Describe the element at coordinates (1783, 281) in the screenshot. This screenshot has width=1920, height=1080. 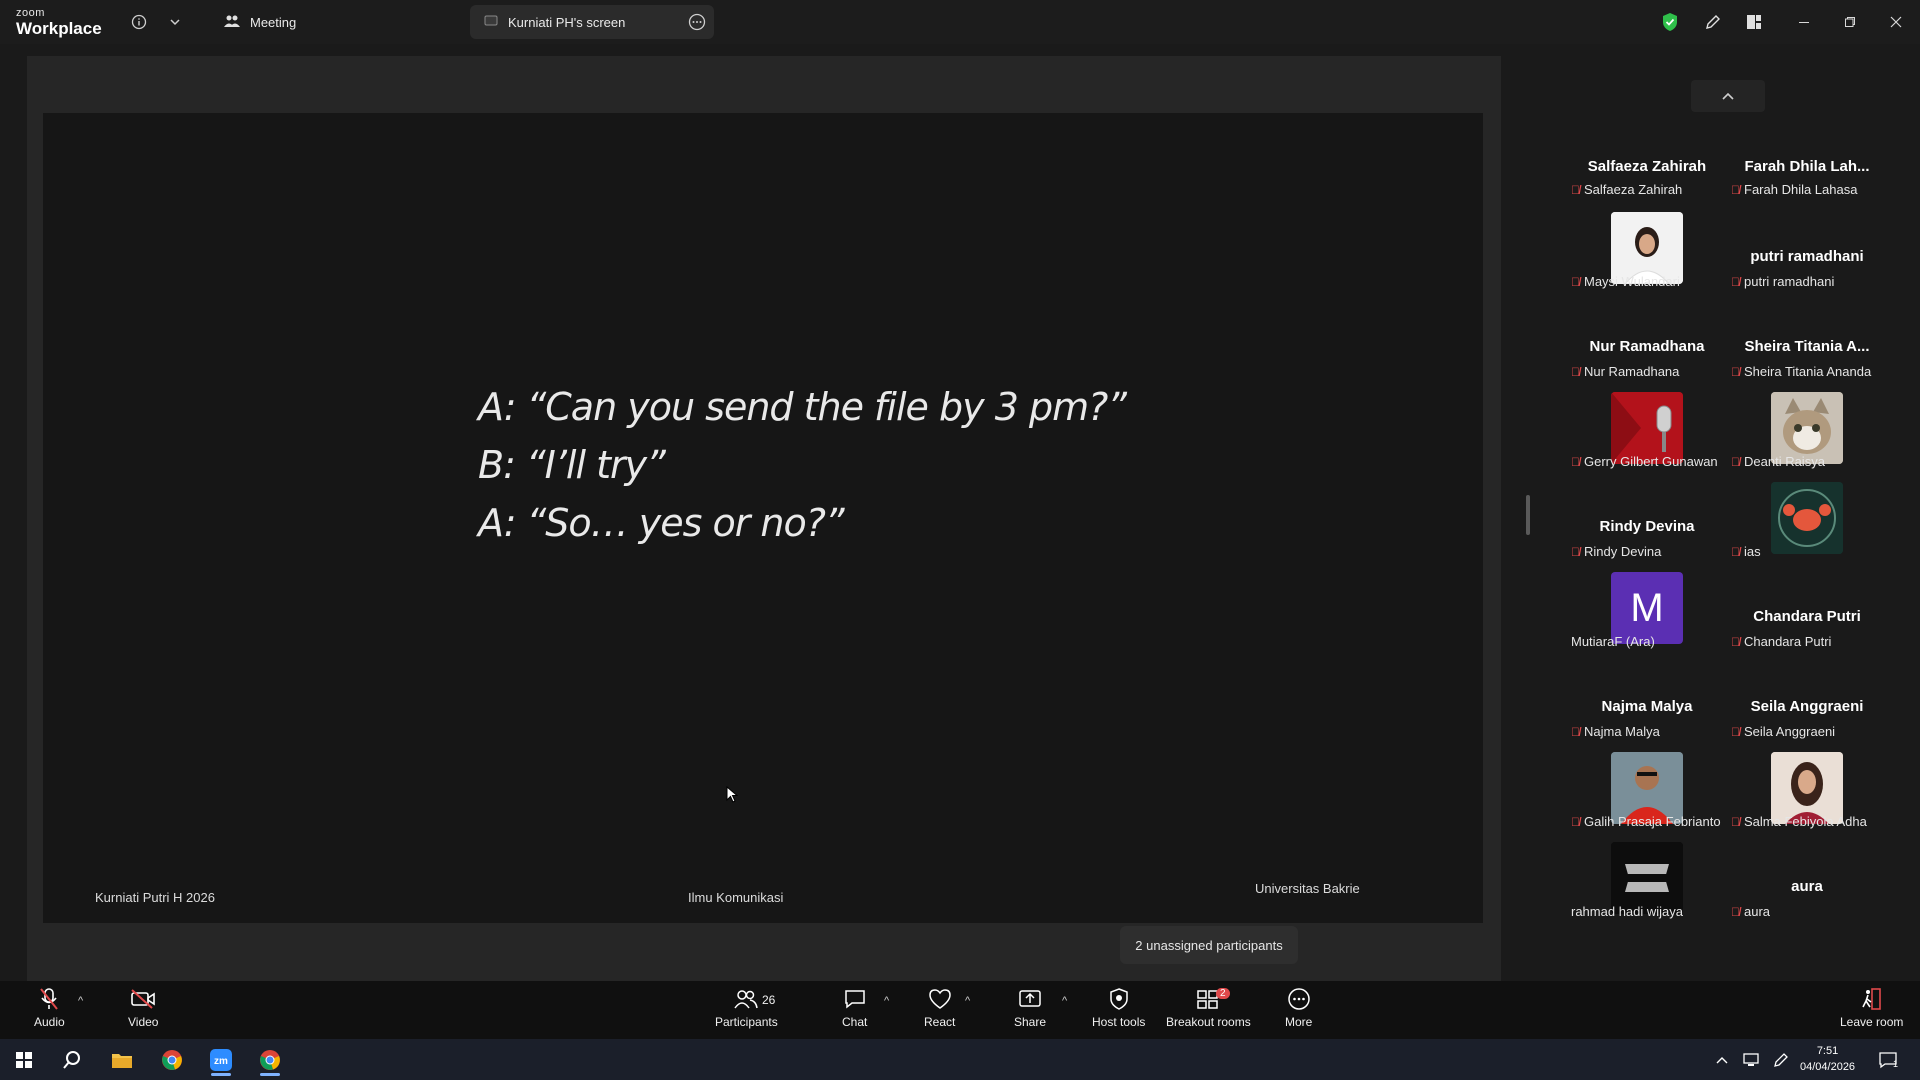
I see `participant-label: 🎙̸ putri ramadhani` at that location.